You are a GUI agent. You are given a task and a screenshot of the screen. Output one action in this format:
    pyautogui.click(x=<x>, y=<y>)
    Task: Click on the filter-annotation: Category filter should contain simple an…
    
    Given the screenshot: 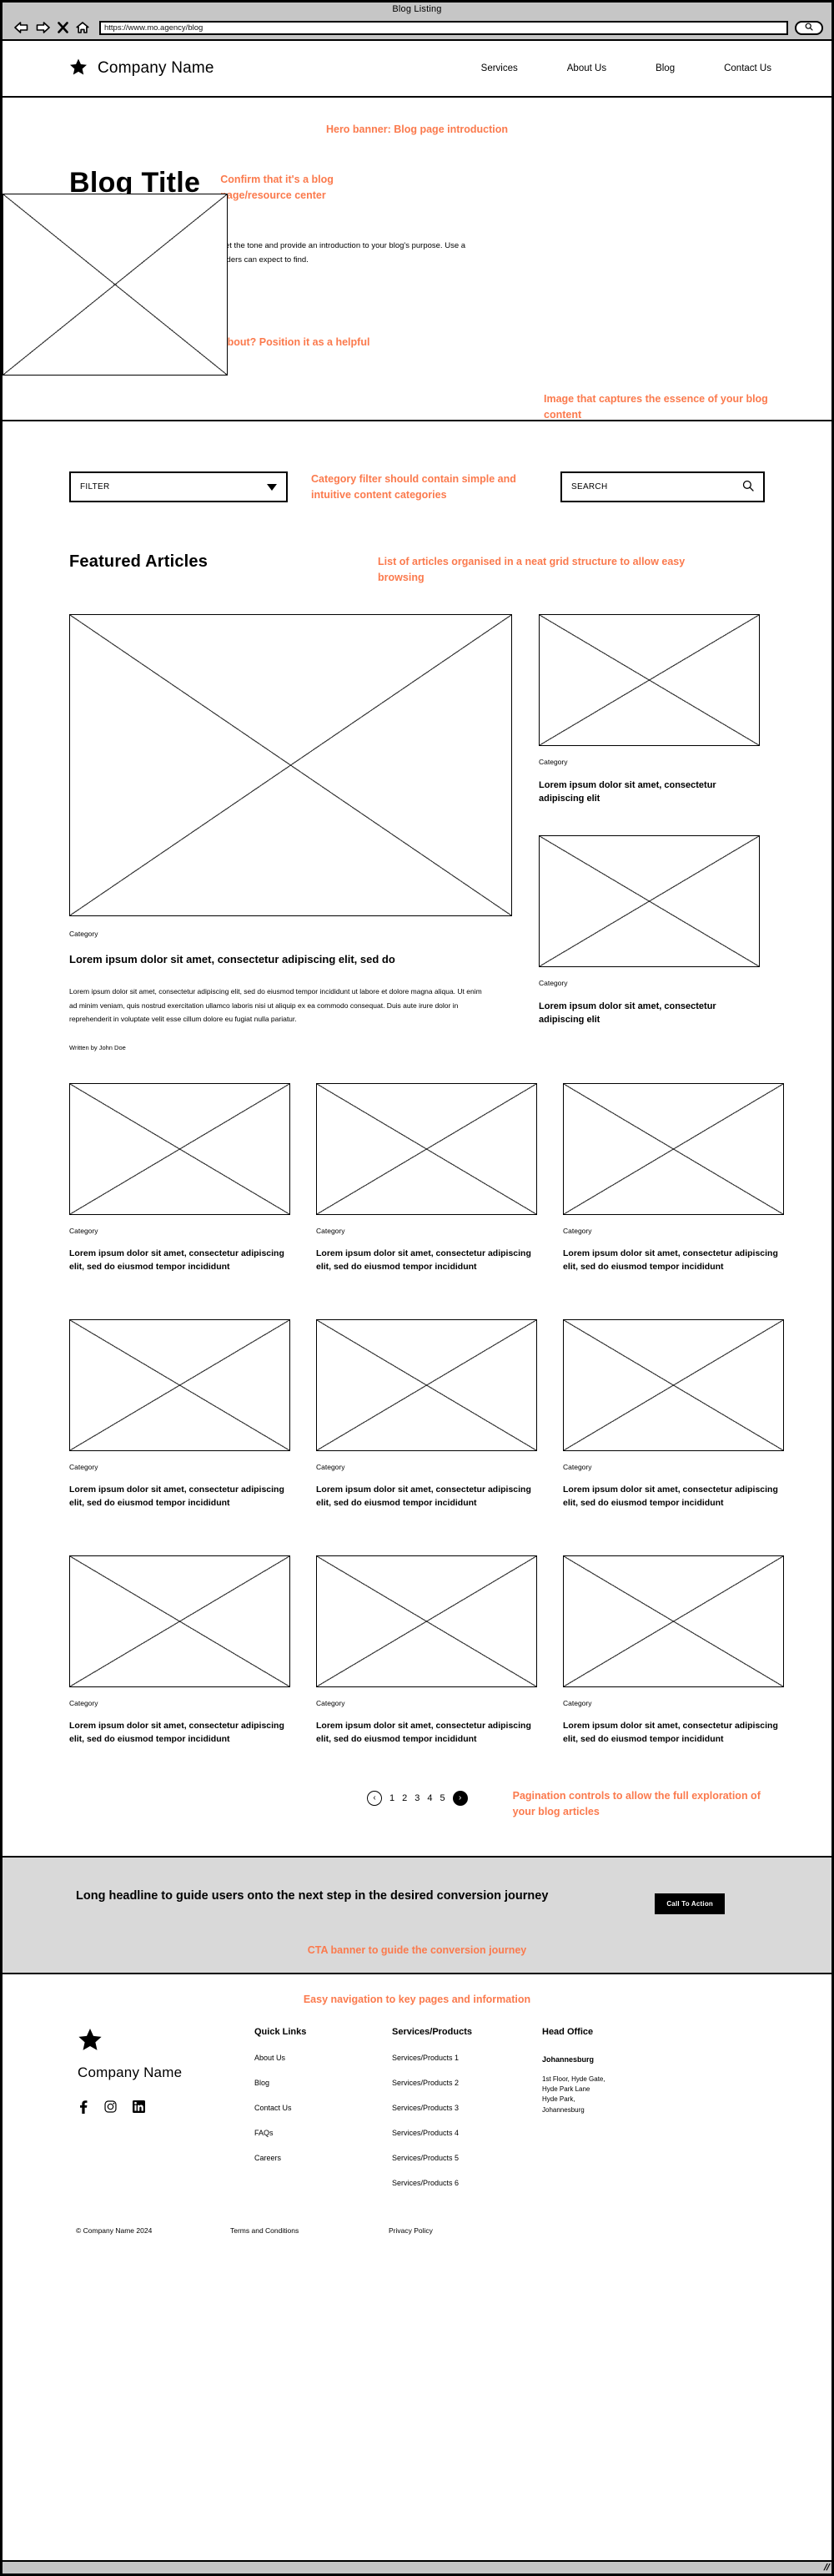 What is the action you would take?
    pyautogui.click(x=414, y=487)
    